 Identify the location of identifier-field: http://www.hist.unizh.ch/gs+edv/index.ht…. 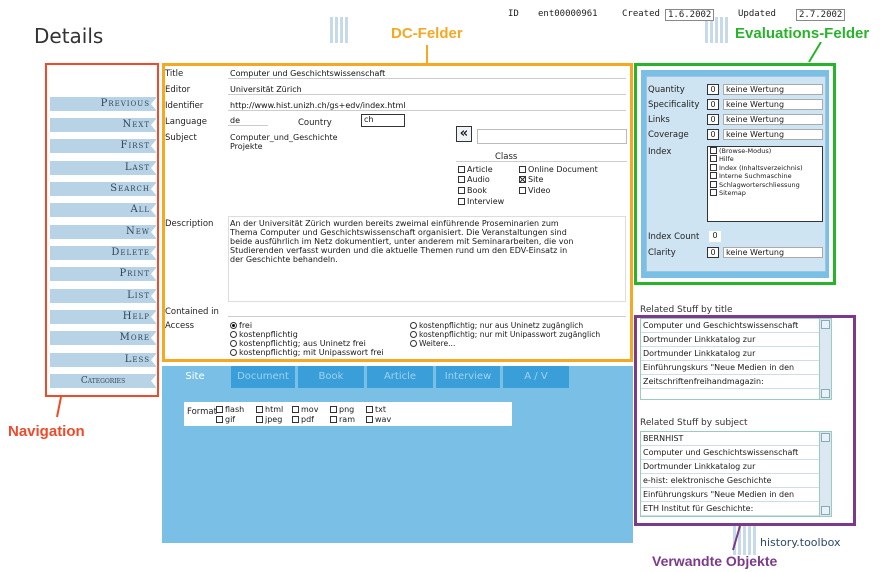
(427, 106).